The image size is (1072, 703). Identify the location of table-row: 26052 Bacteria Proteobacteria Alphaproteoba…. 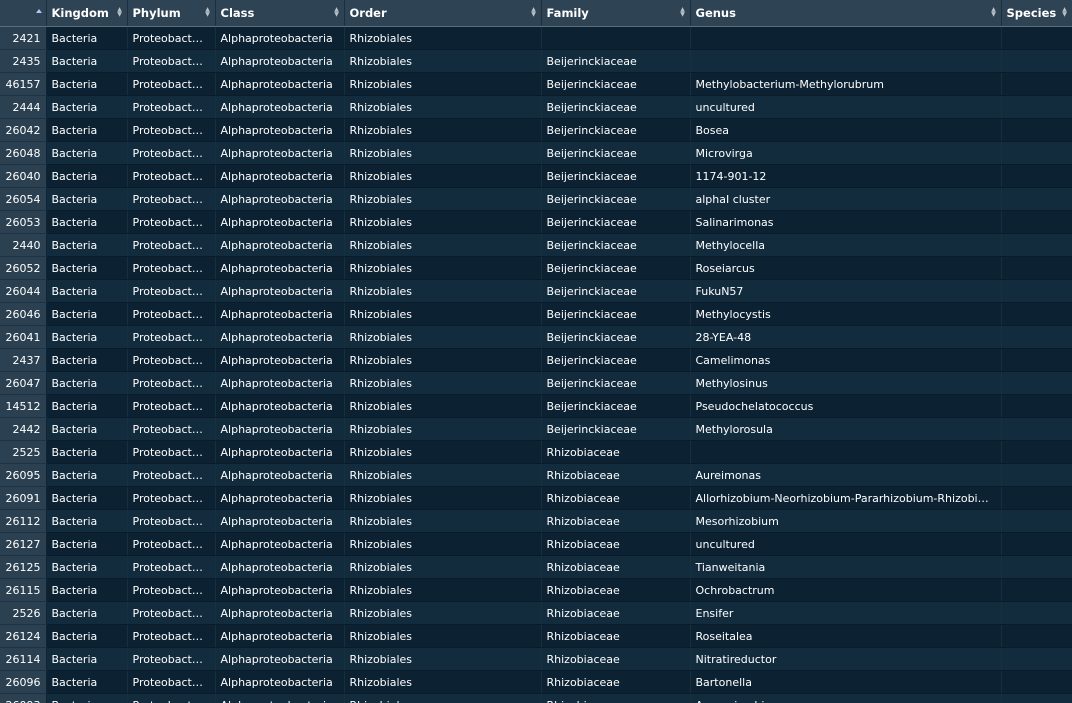
(536, 268).